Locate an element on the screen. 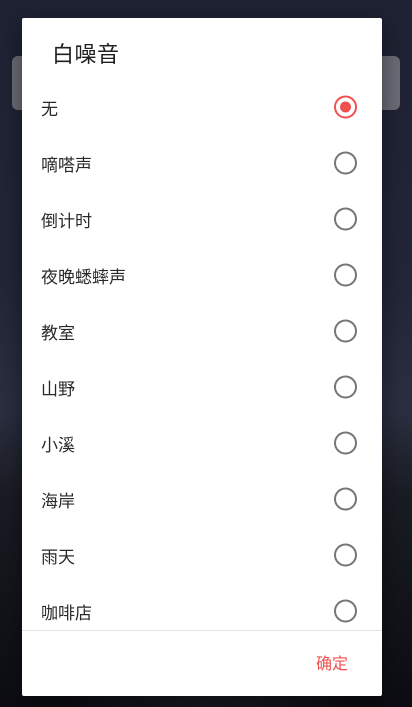  option-item-7: 海岸 is located at coordinates (202, 499).